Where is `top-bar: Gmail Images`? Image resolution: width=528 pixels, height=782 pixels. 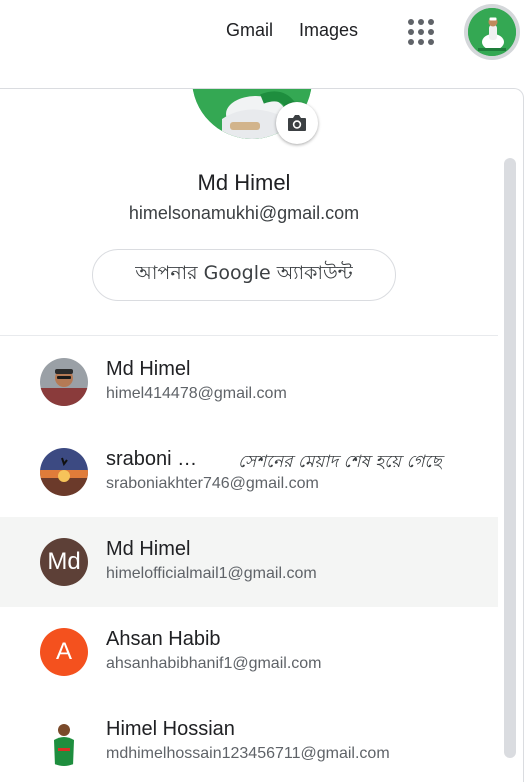 top-bar: Gmail Images is located at coordinates (264, 35).